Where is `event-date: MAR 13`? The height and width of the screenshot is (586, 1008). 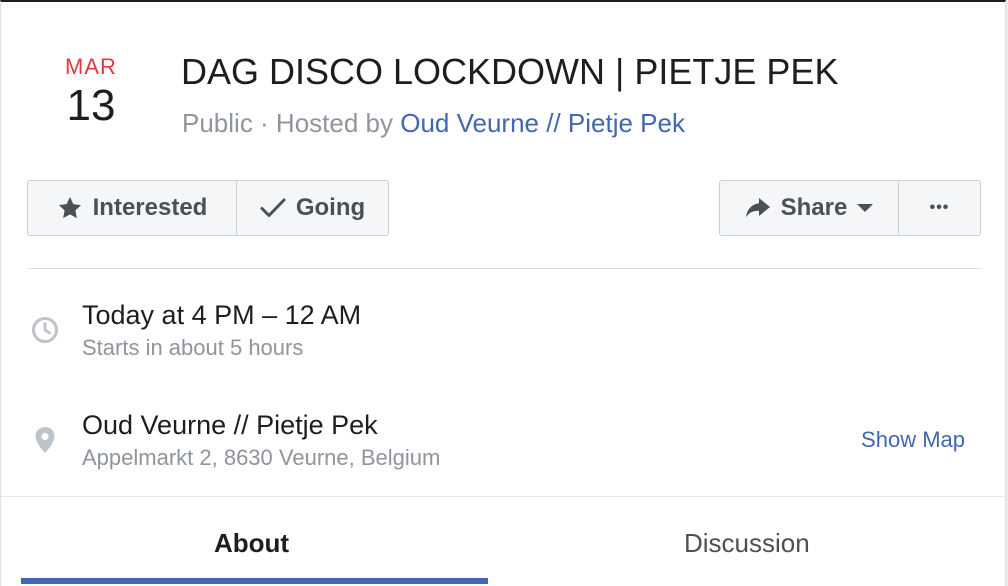
event-date: MAR 13 is located at coordinates (91, 92).